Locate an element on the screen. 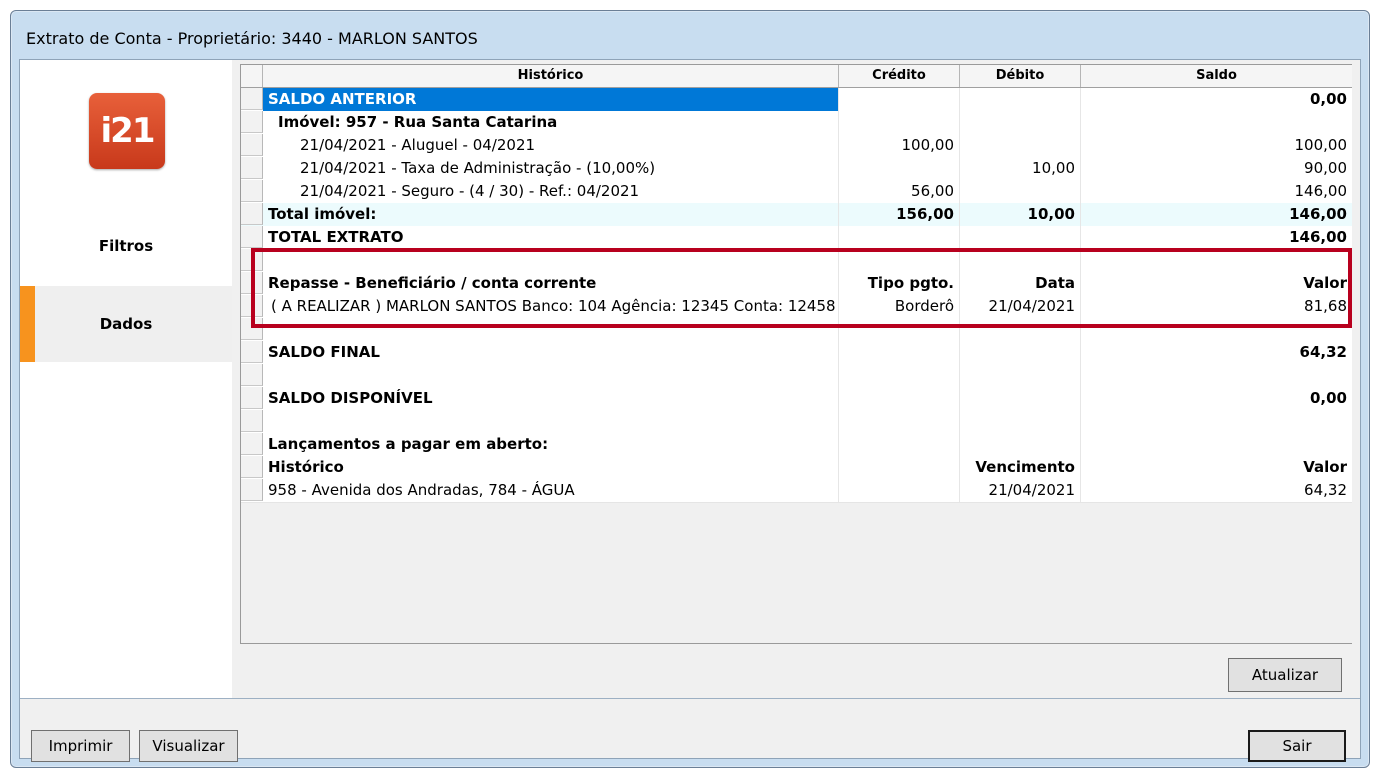  cell-historico: Total imóvel: is located at coordinates (551, 214).